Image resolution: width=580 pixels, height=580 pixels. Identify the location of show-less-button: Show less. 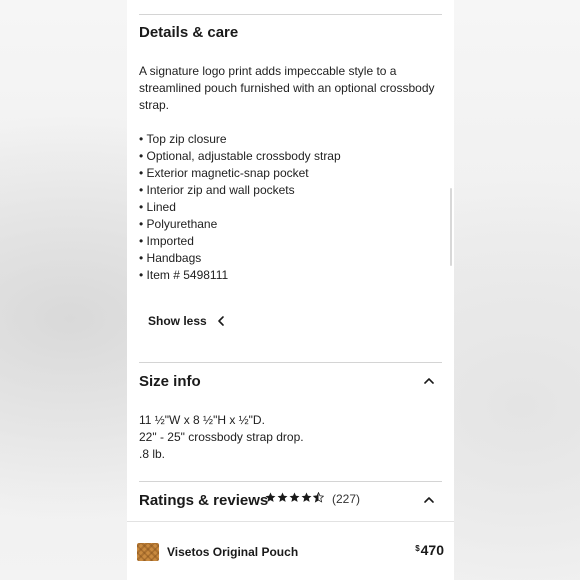
(187, 321).